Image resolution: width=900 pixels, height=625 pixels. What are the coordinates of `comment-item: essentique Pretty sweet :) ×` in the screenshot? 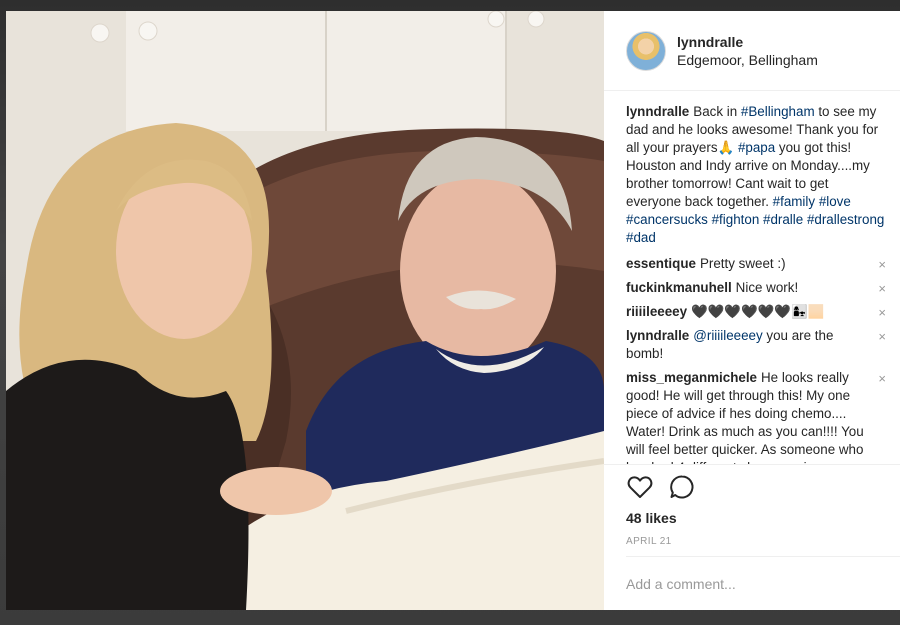 It's located at (756, 264).